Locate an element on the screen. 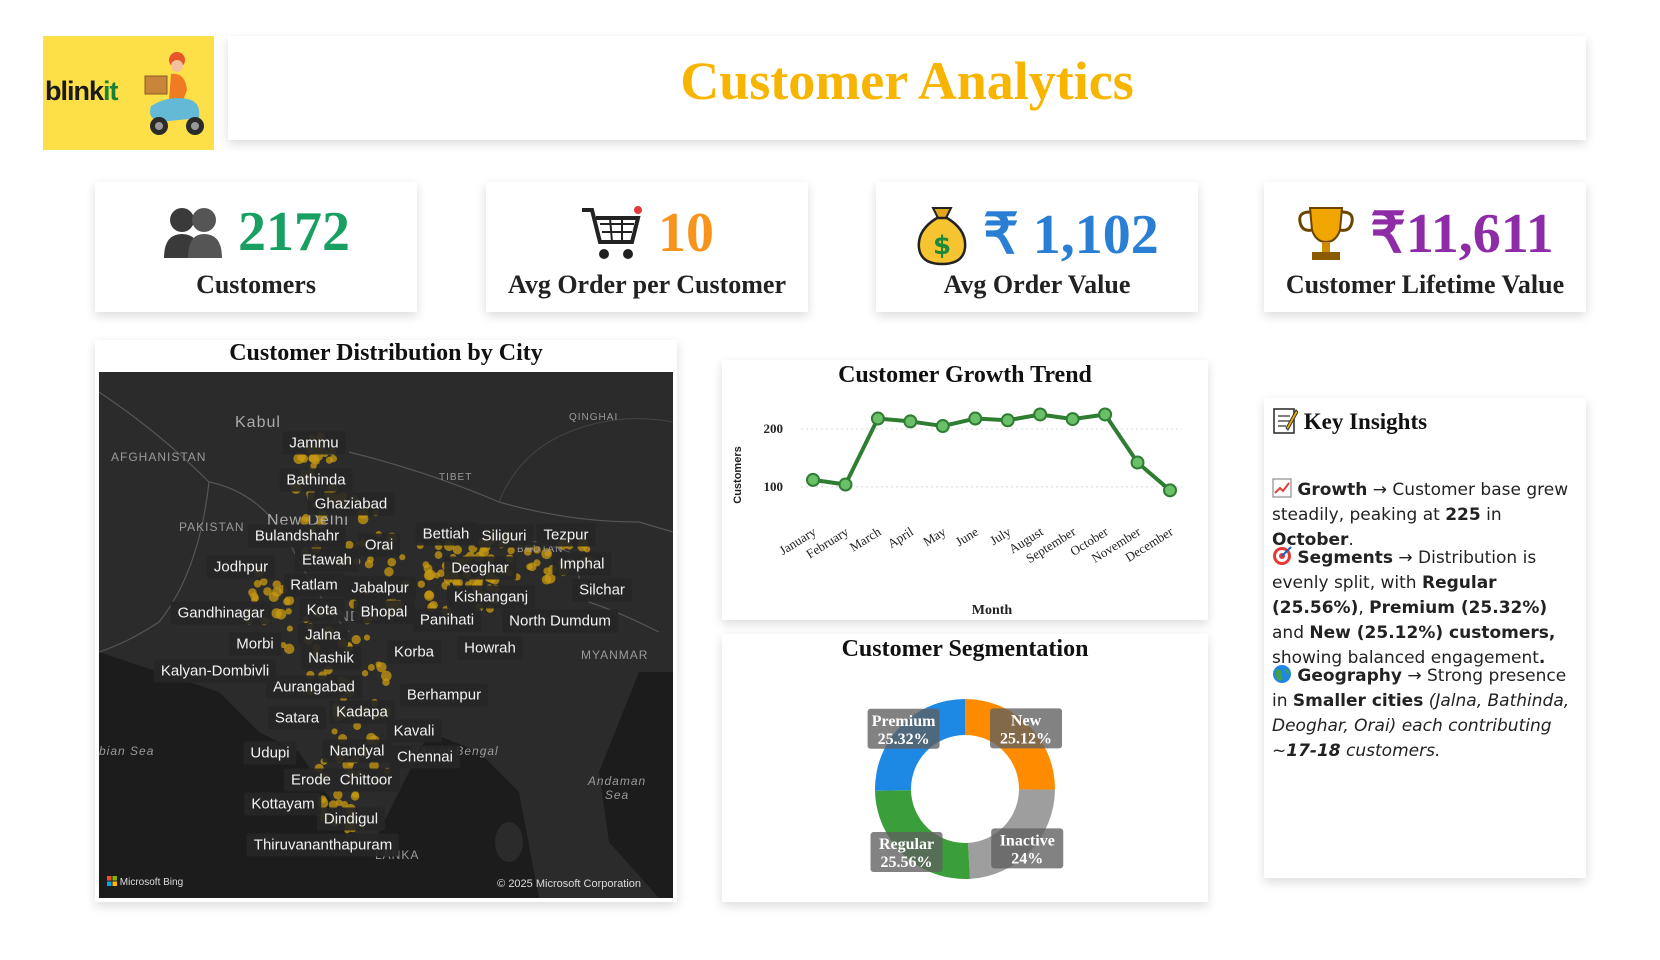 The image size is (1660, 960). city-label: Aurangabad is located at coordinates (314, 687).